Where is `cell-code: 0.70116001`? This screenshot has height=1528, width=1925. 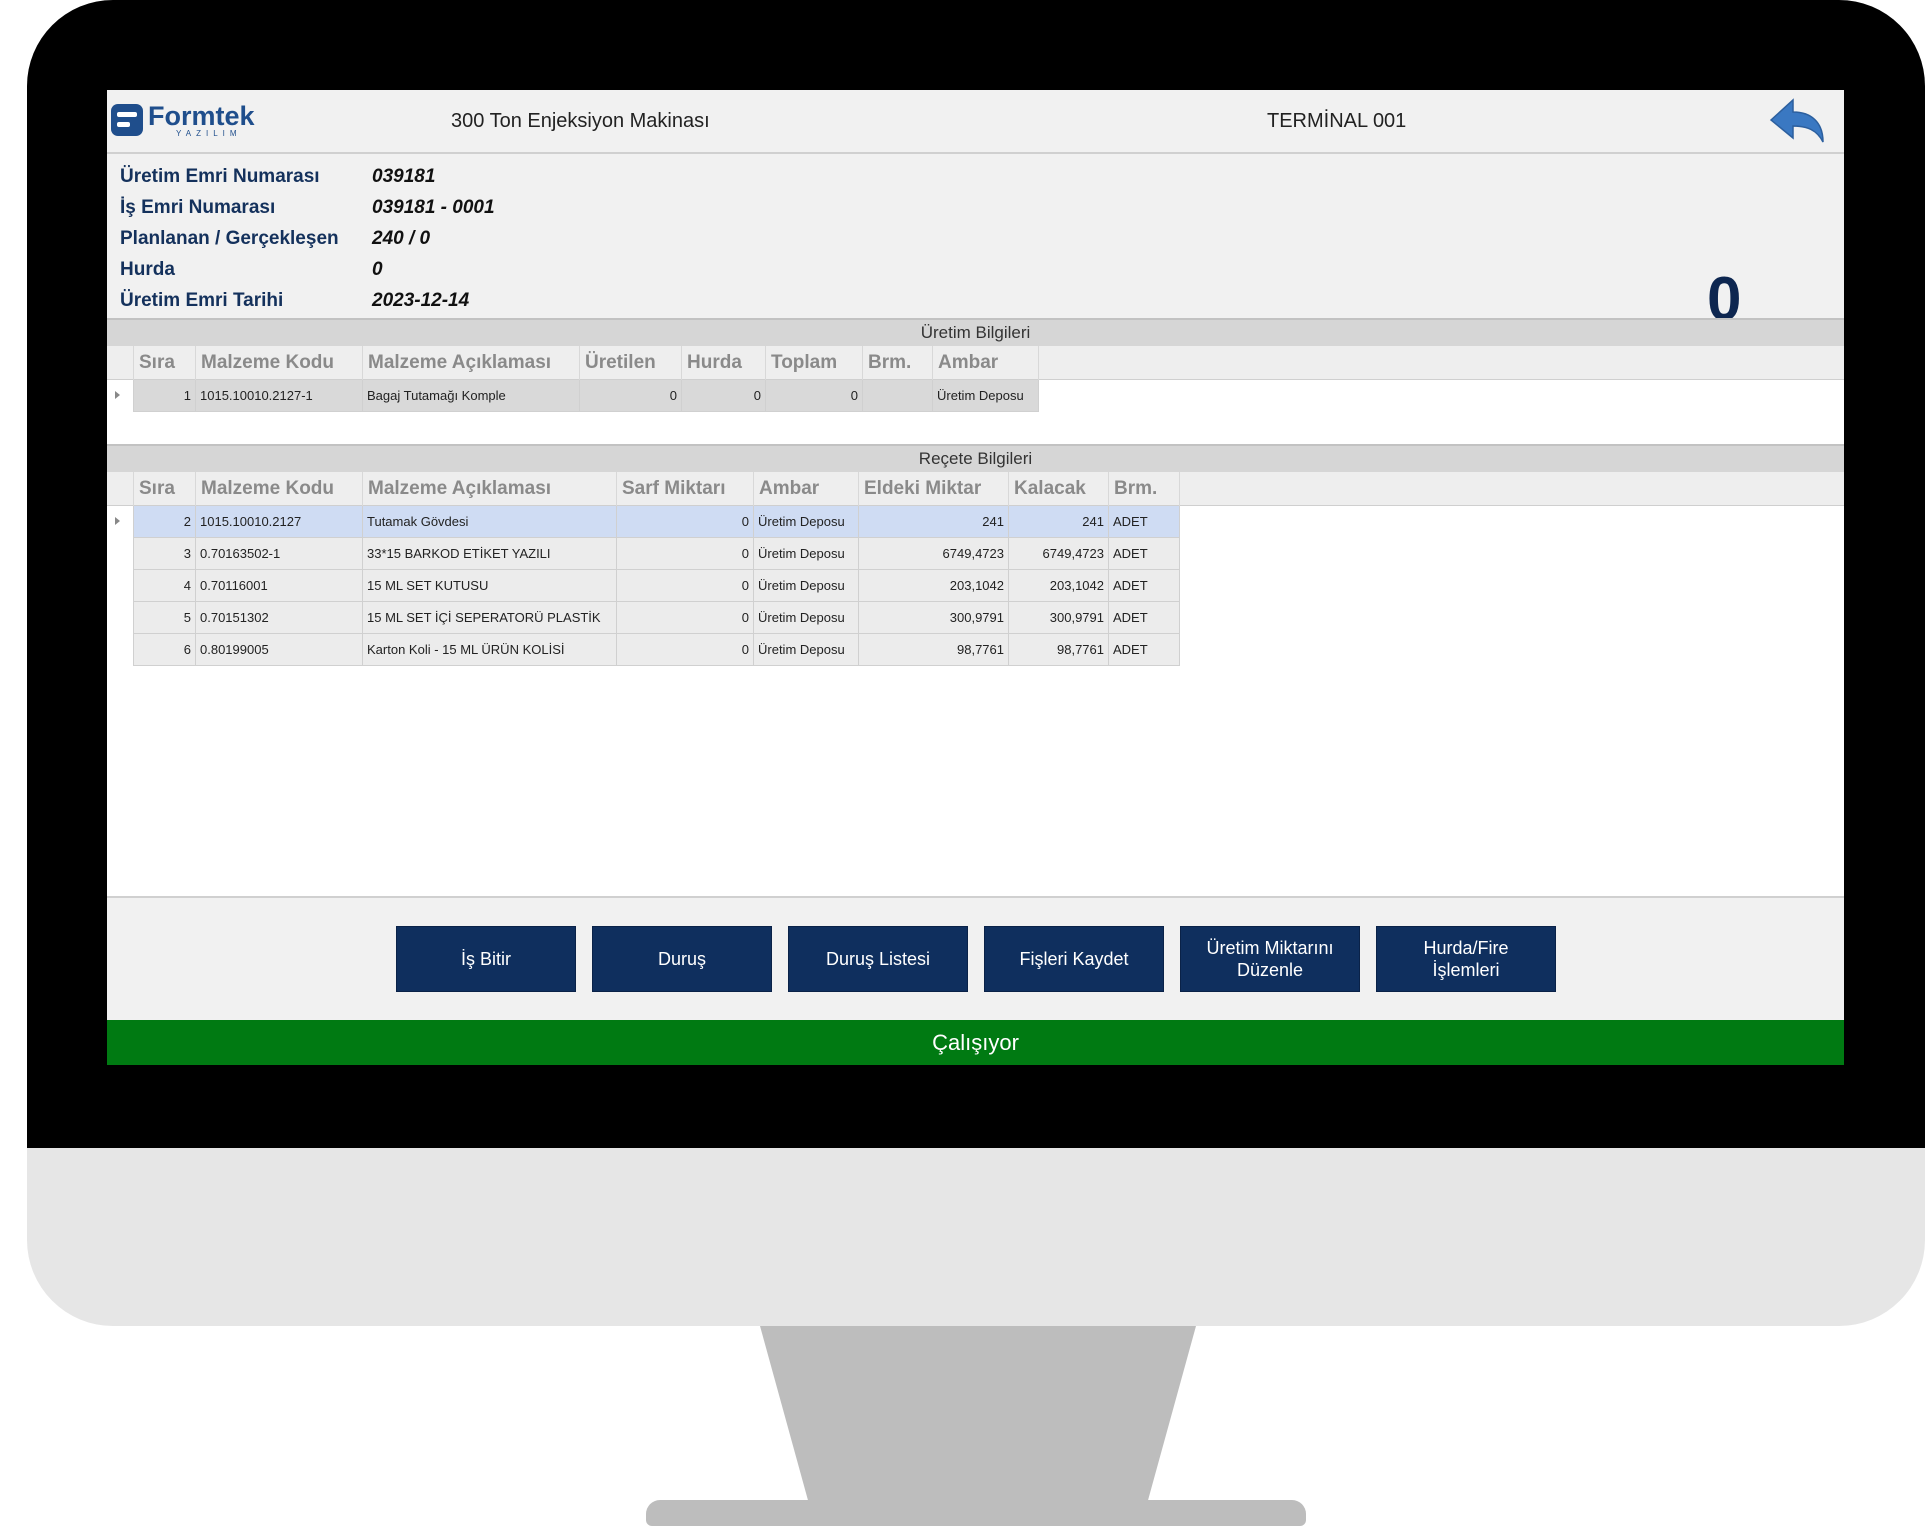 cell-code: 0.70116001 is located at coordinates (278, 586).